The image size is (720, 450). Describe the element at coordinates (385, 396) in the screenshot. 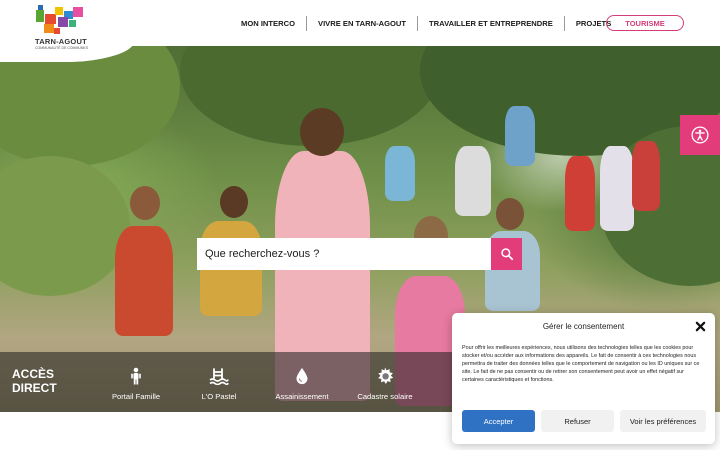

I see `direct-item-label: Cadastre solaire` at that location.